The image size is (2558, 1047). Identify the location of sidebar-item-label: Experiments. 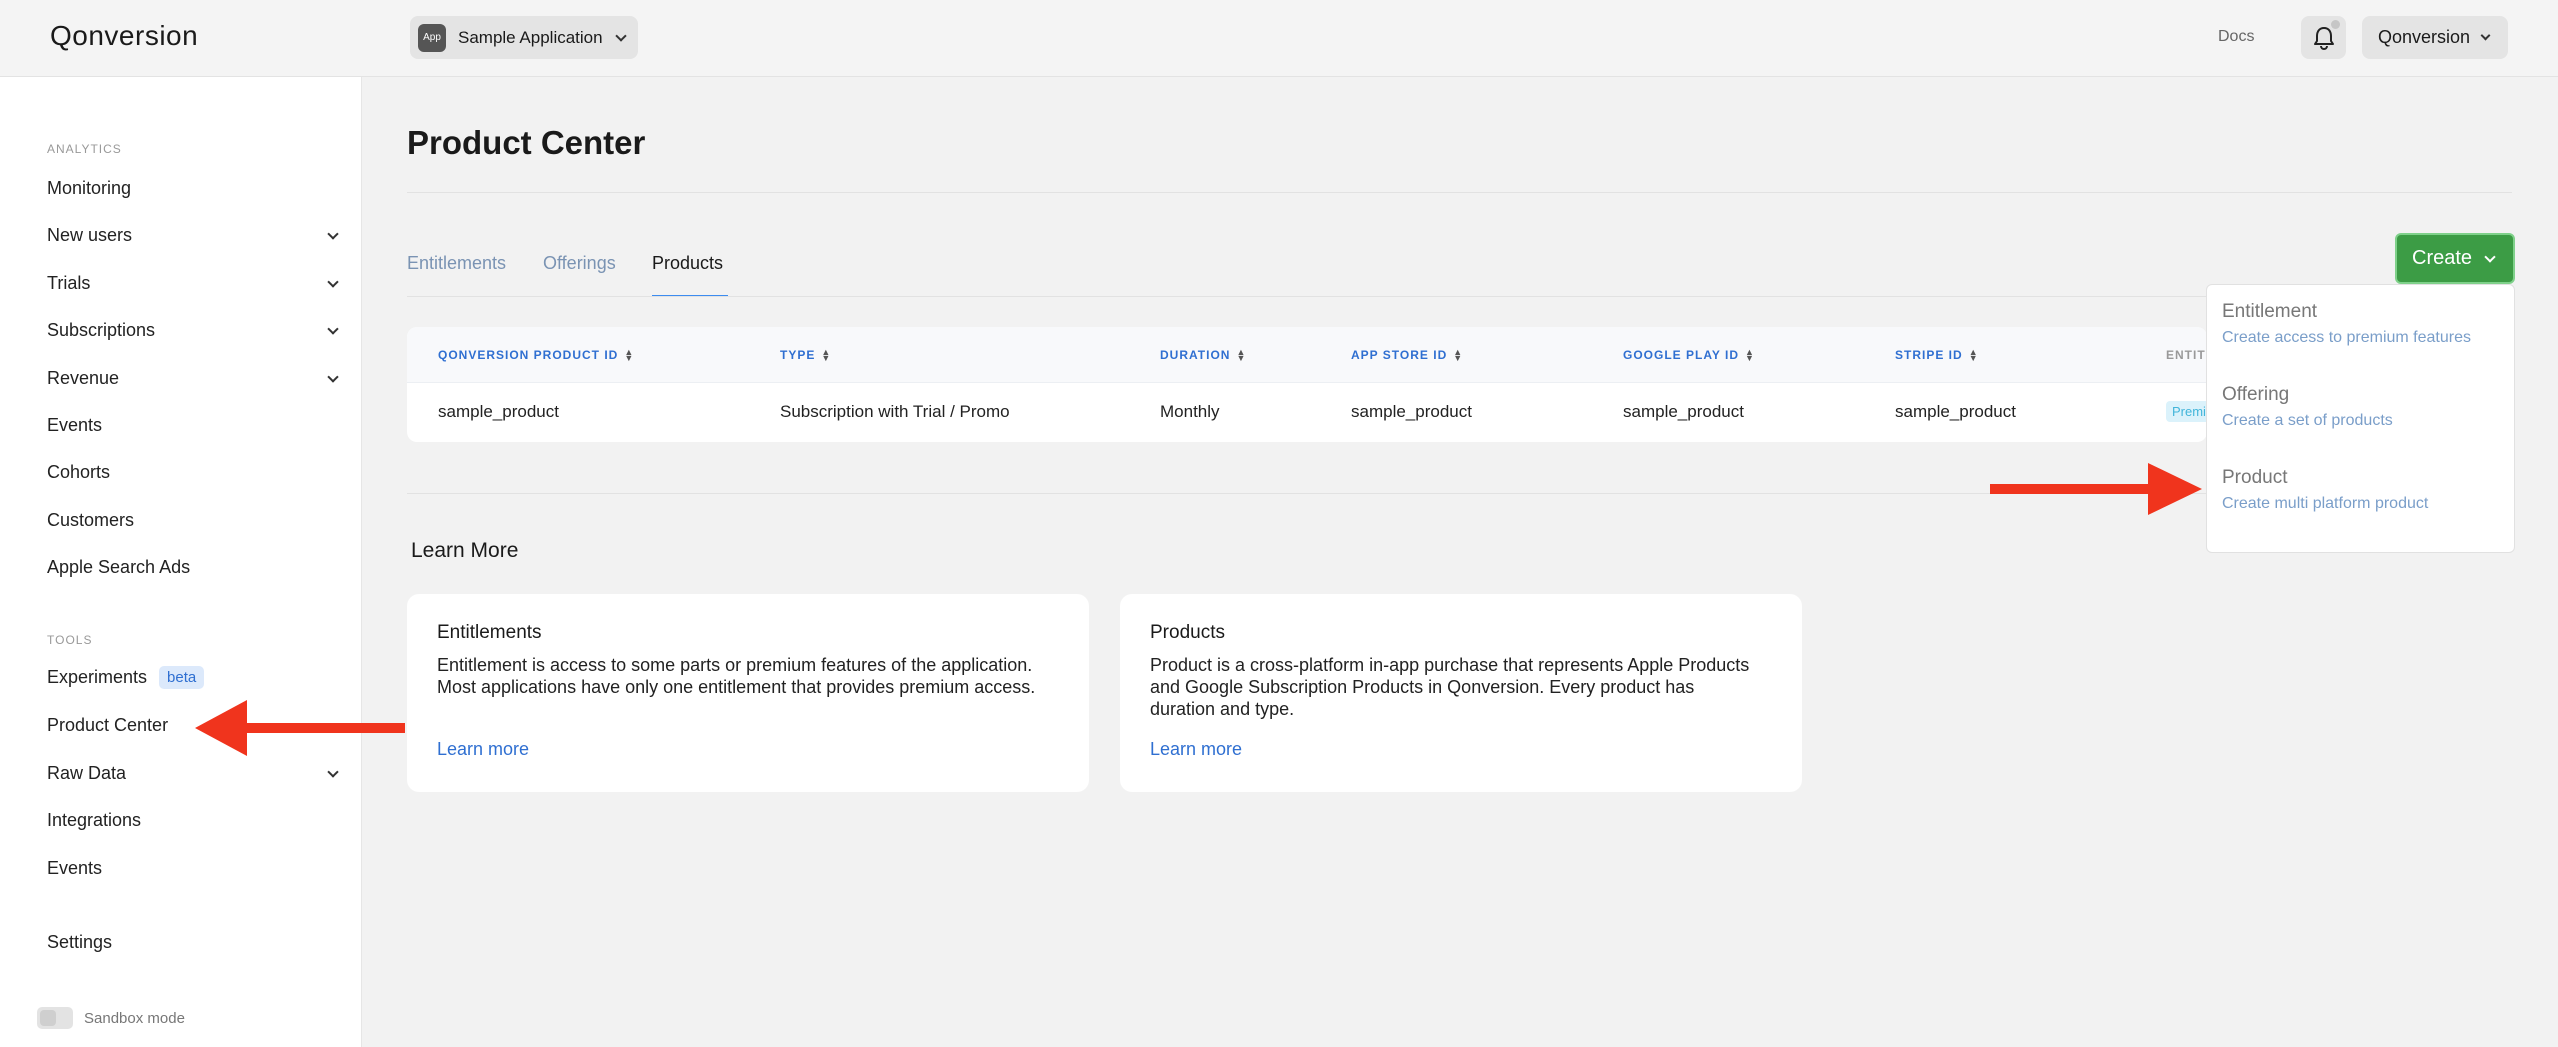
(97, 677).